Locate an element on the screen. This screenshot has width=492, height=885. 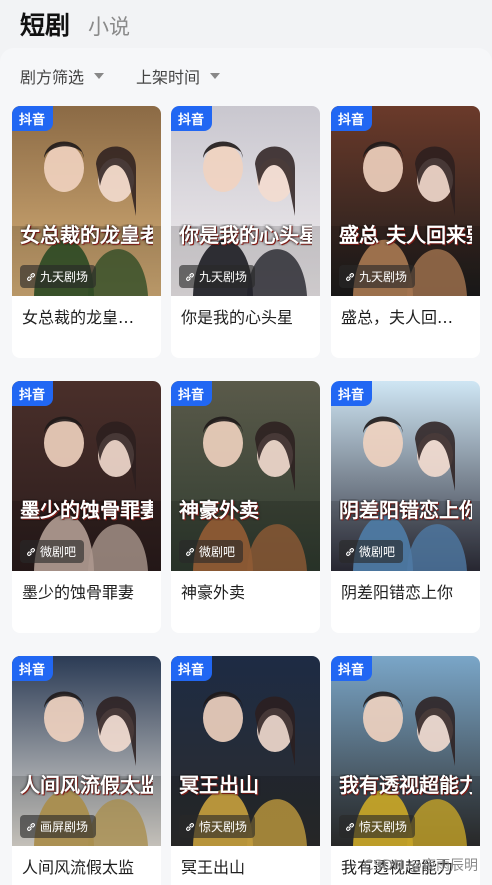
poster-title-art: 你是我的心头星 is located at coordinates (245, 235).